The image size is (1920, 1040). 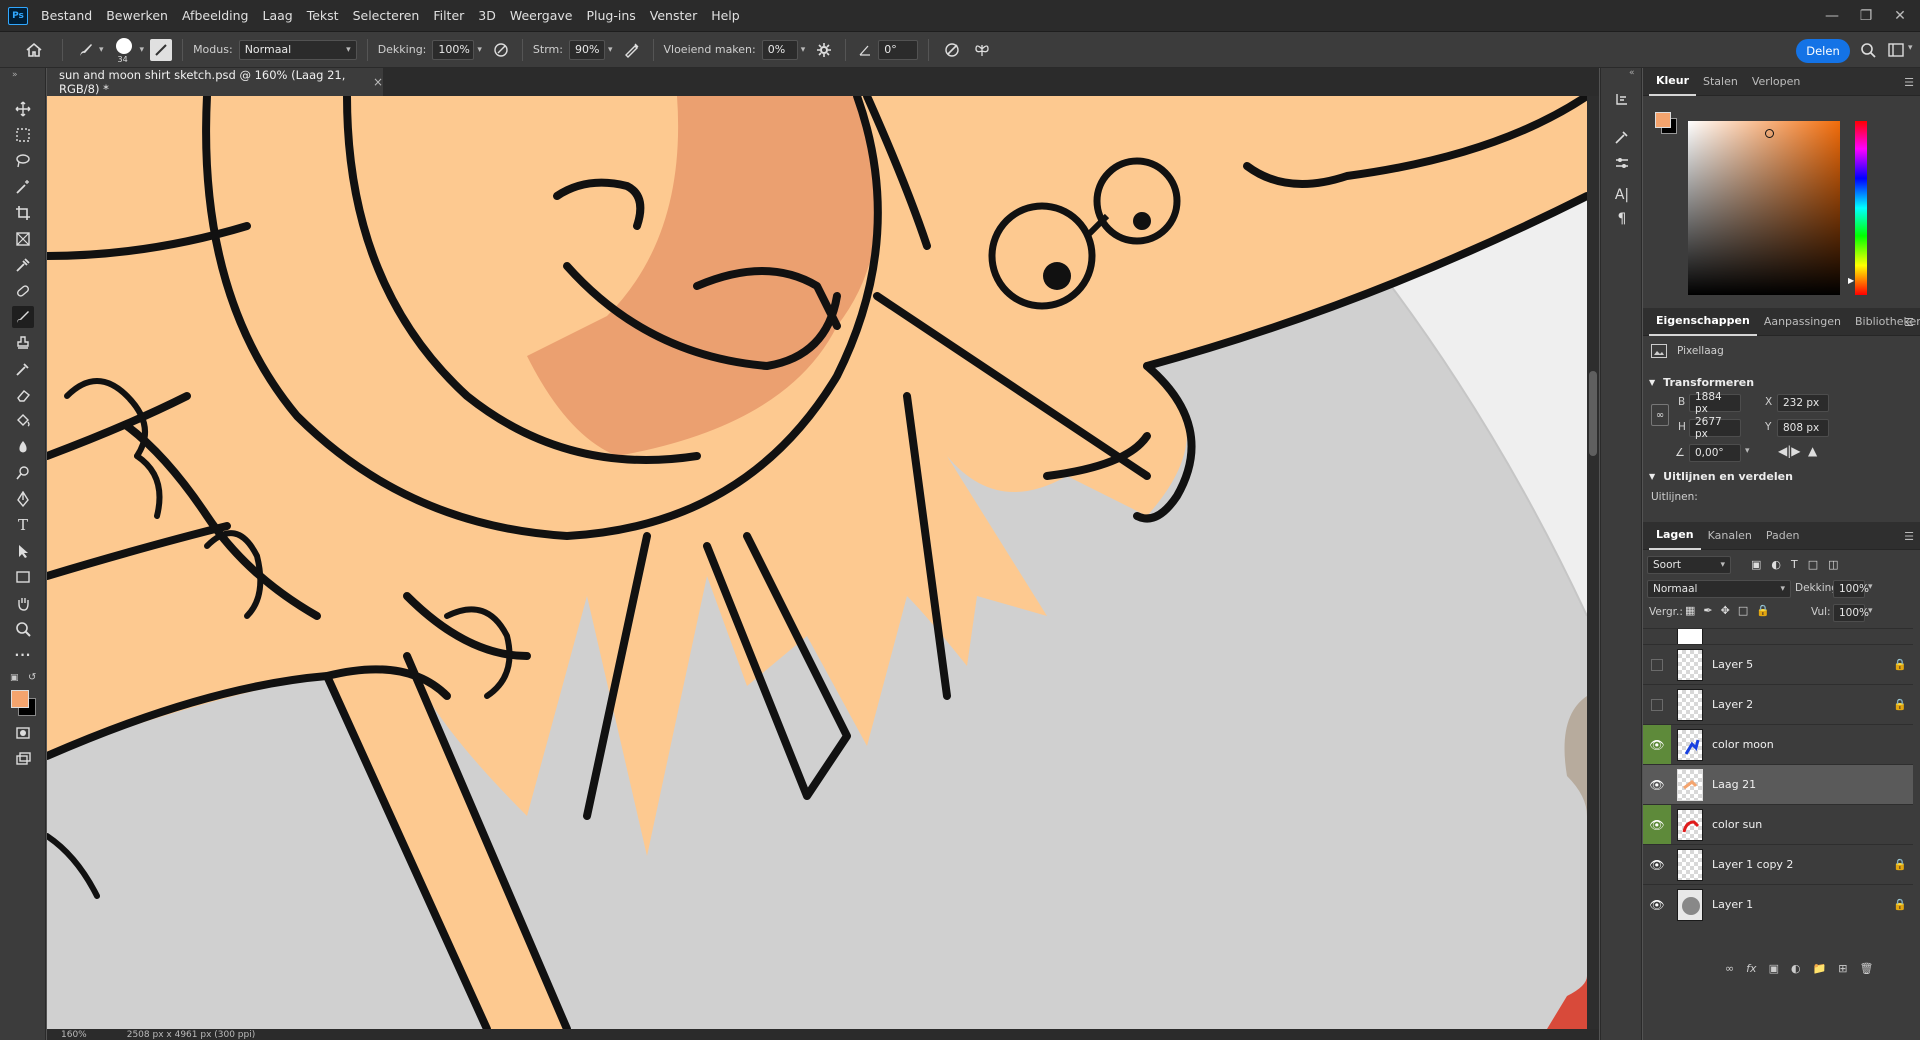 What do you see at coordinates (541, 15) in the screenshot?
I see `menu-weergave: Weergave` at bounding box center [541, 15].